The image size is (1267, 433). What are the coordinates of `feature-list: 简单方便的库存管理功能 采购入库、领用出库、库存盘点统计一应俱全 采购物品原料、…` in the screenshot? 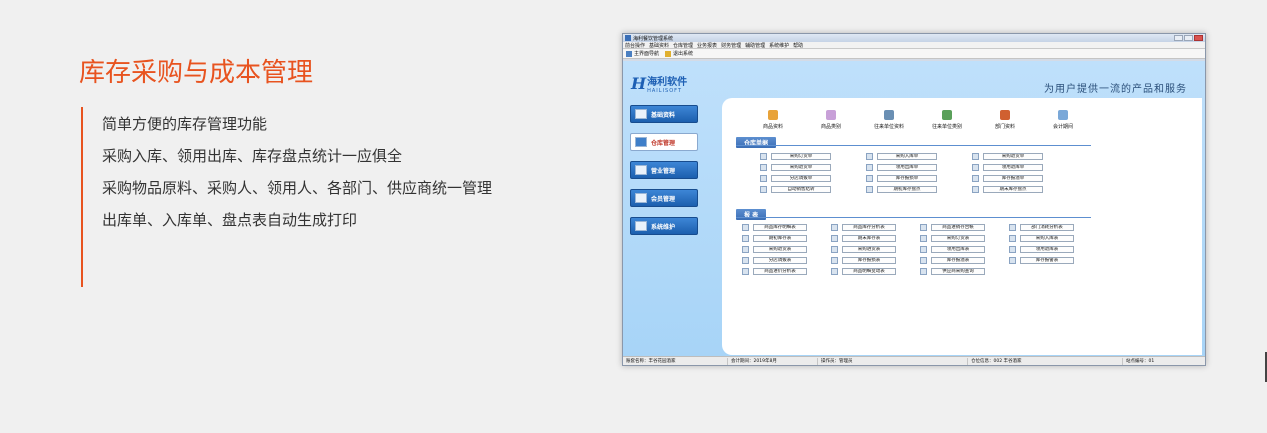 It's located at (297, 176).